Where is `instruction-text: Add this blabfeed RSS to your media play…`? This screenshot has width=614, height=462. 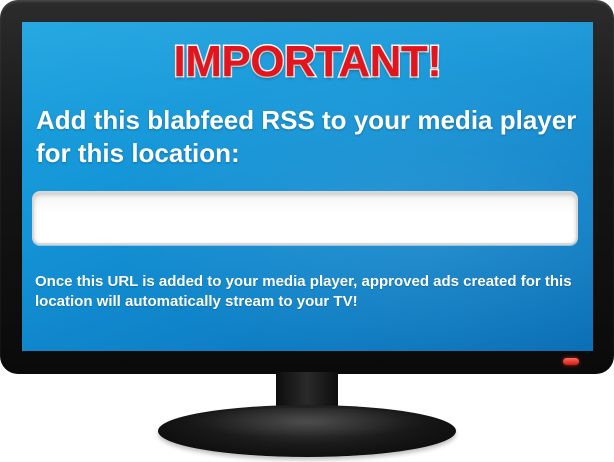 instruction-text: Add this blabfeed RSS to your media play… is located at coordinates (306, 136).